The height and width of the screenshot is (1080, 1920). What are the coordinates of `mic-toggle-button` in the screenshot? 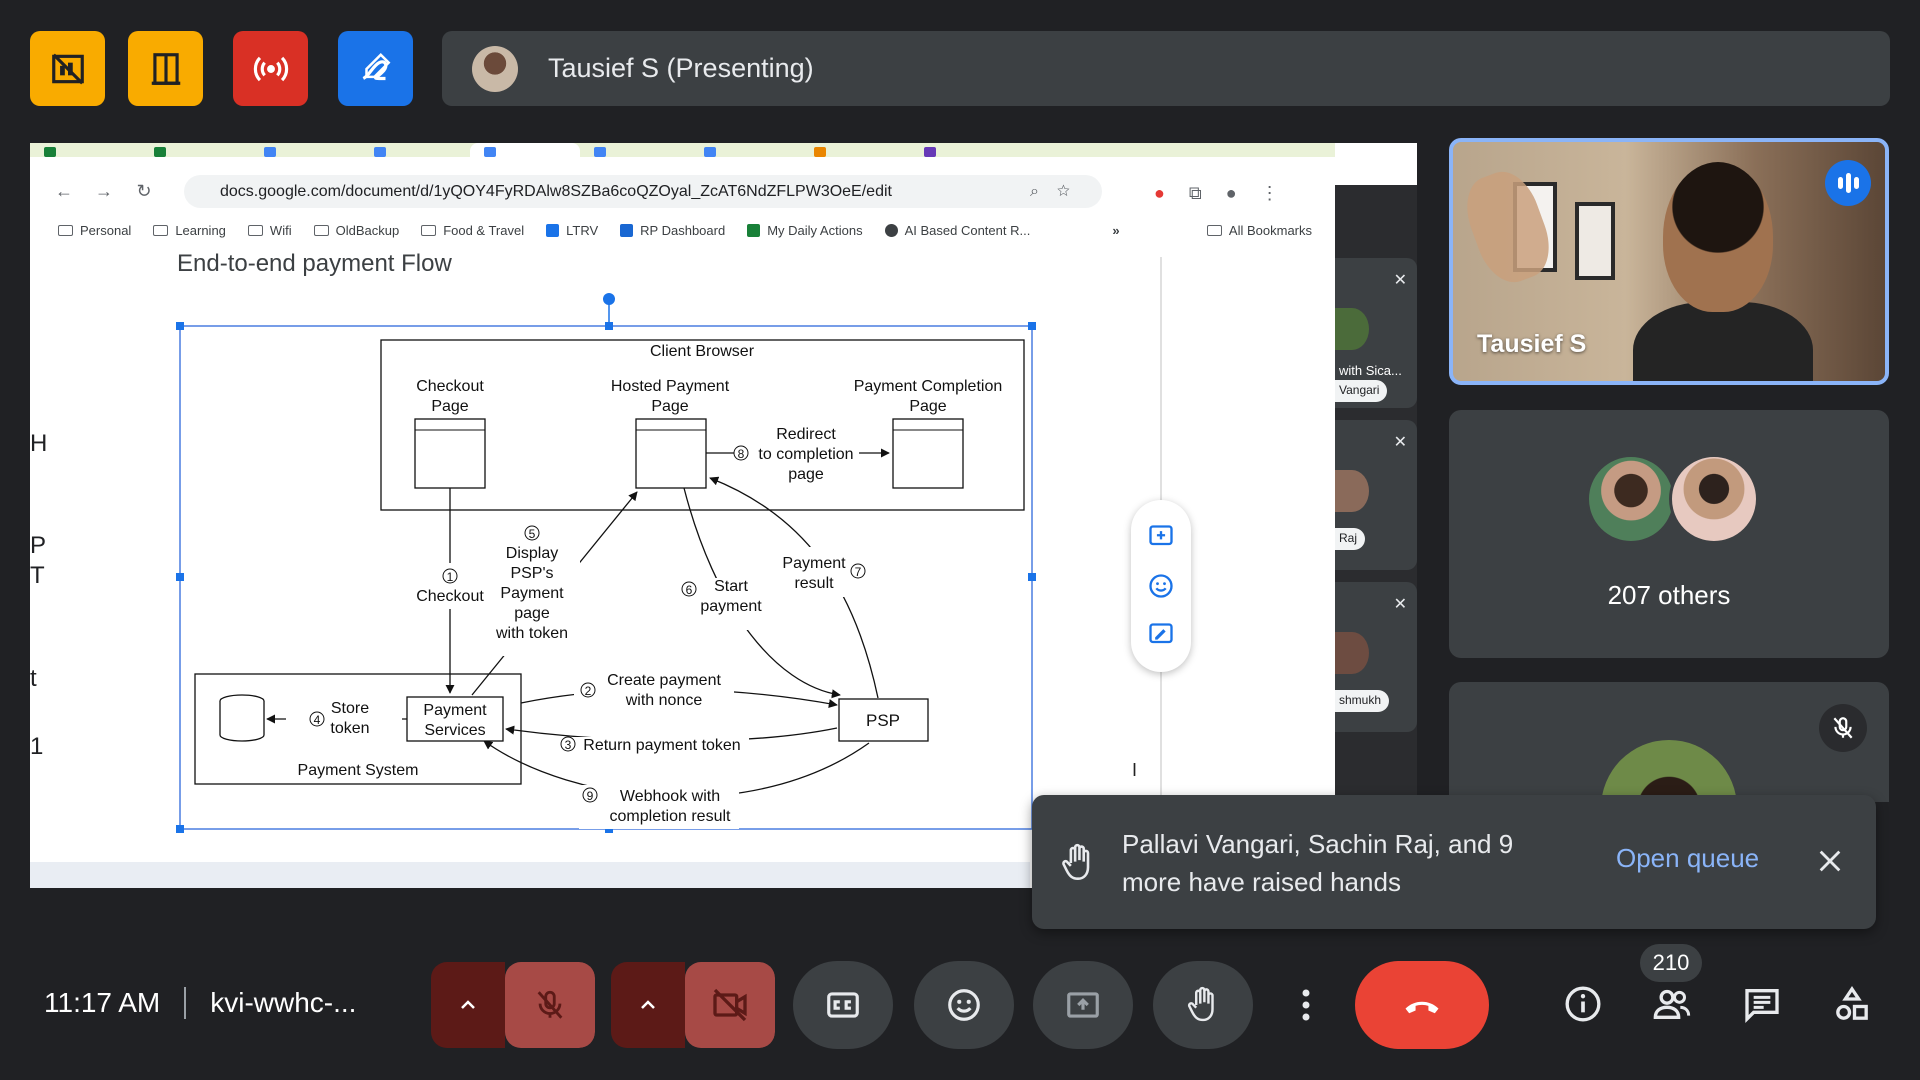 It's located at (550, 1005).